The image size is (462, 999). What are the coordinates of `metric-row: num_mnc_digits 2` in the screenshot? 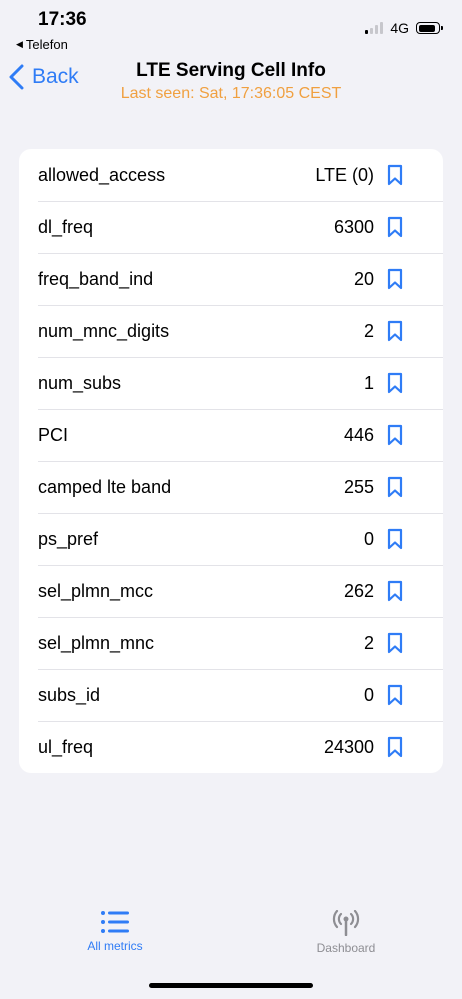 It's located at (231, 331).